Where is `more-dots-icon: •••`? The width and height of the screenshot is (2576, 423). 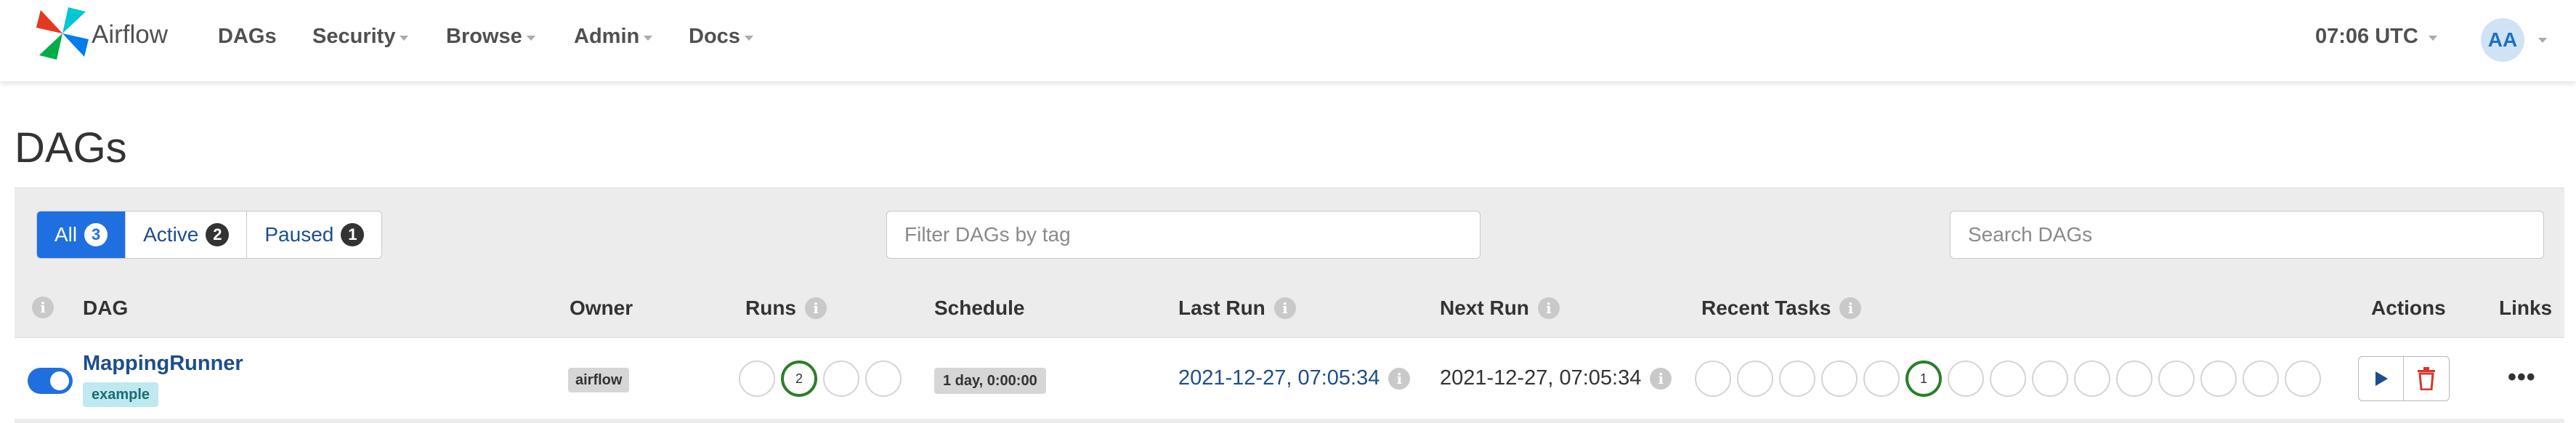 more-dots-icon: ••• is located at coordinates (2522, 377).